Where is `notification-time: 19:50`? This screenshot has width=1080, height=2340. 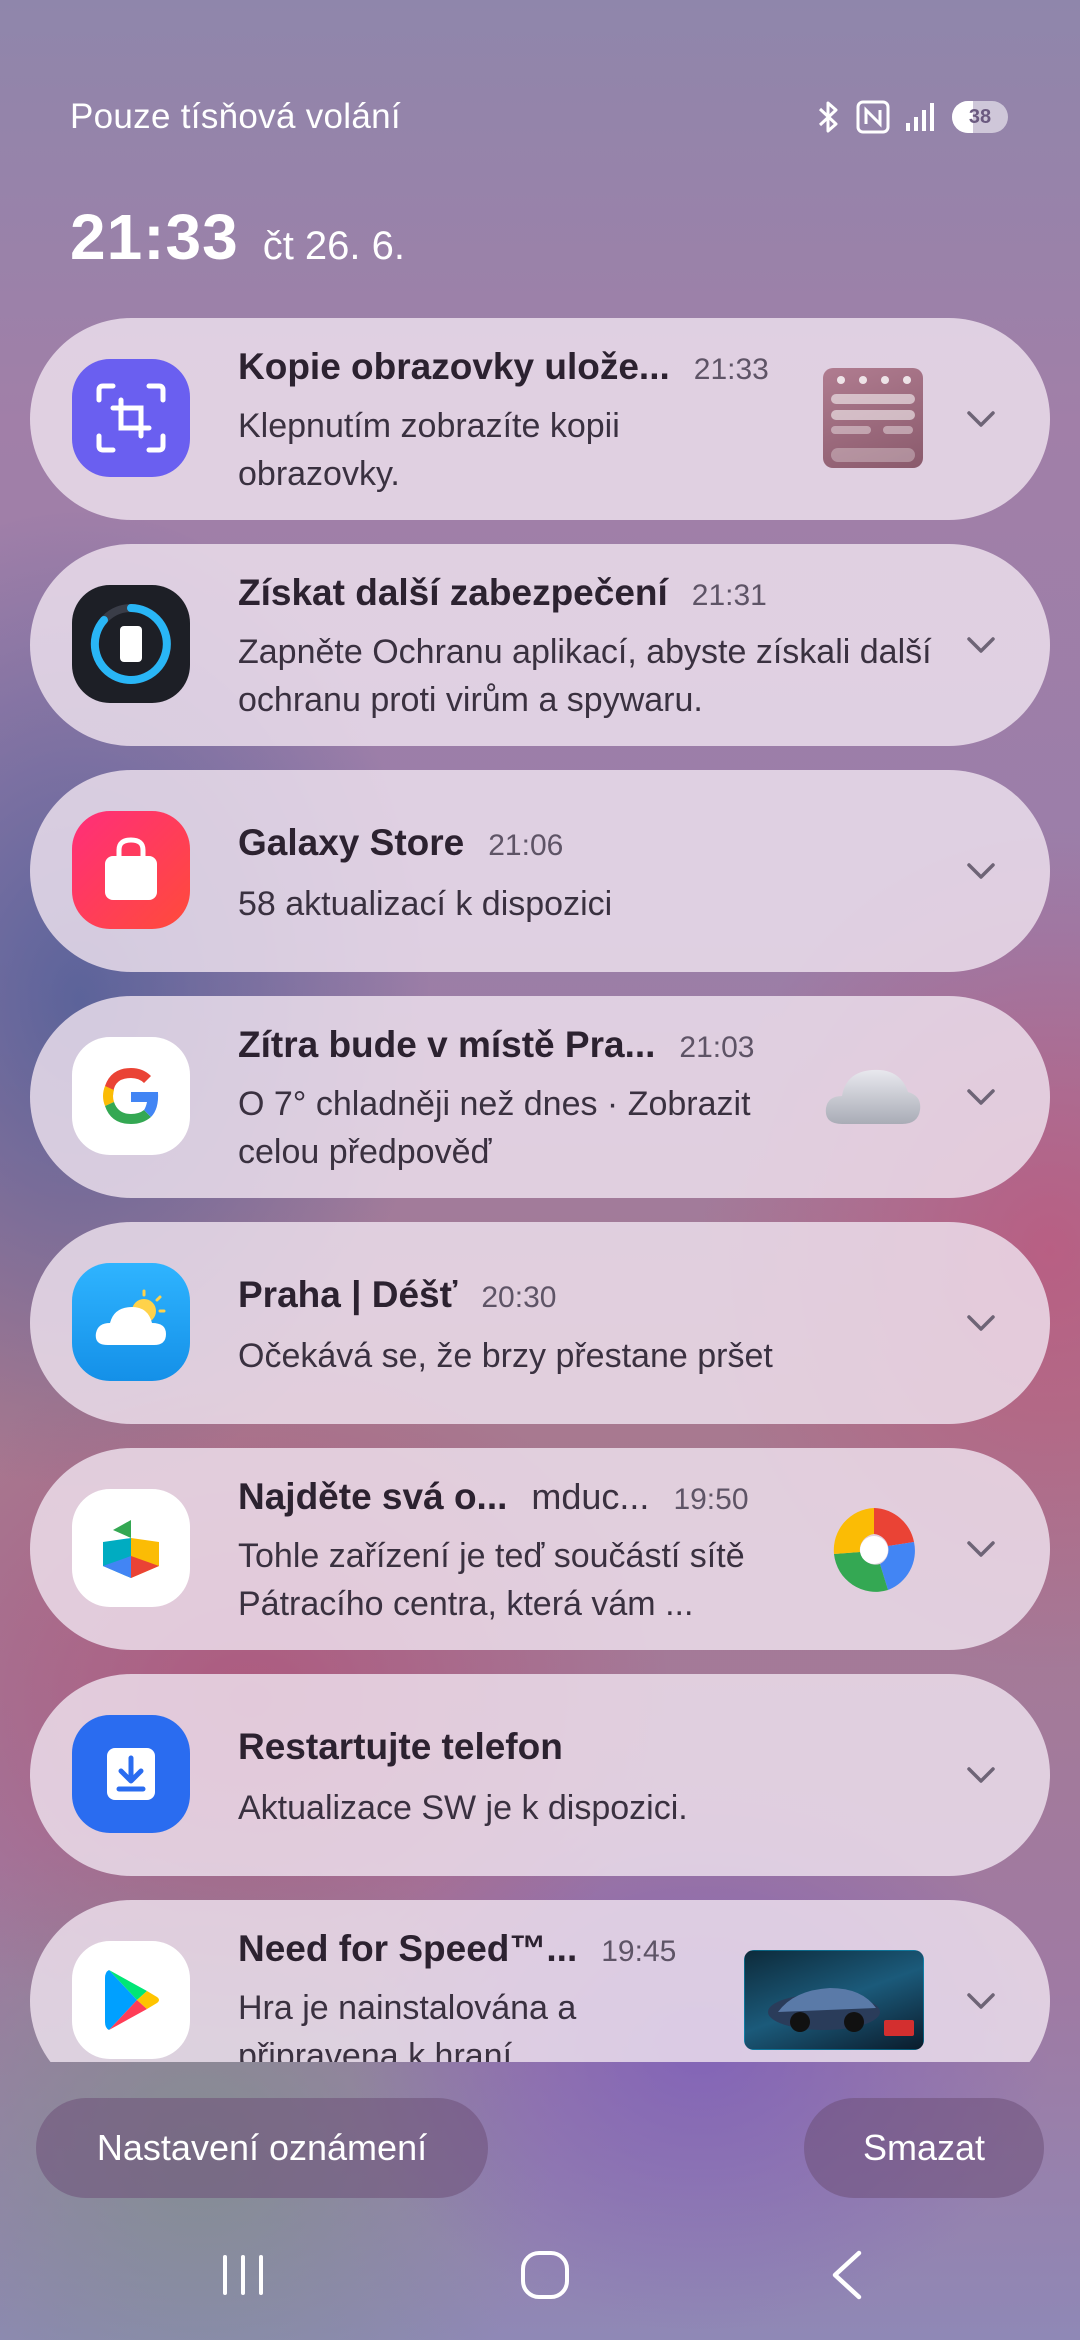 notification-time: 19:50 is located at coordinates (711, 1499).